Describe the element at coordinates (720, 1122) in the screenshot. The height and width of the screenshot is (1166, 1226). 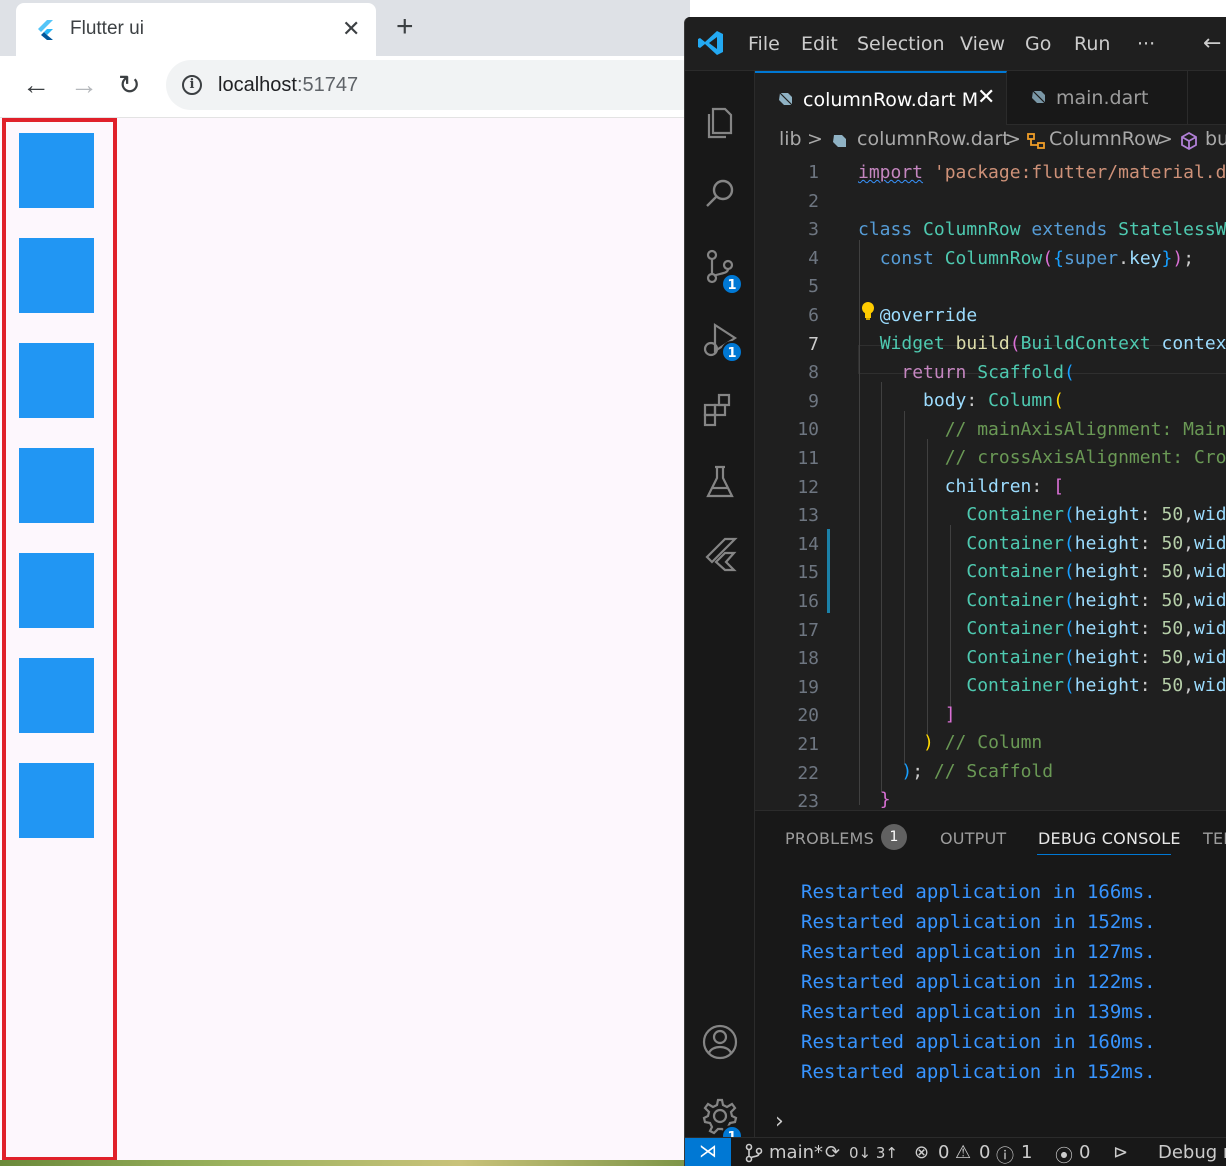
I see `manage-button: 1` at that location.